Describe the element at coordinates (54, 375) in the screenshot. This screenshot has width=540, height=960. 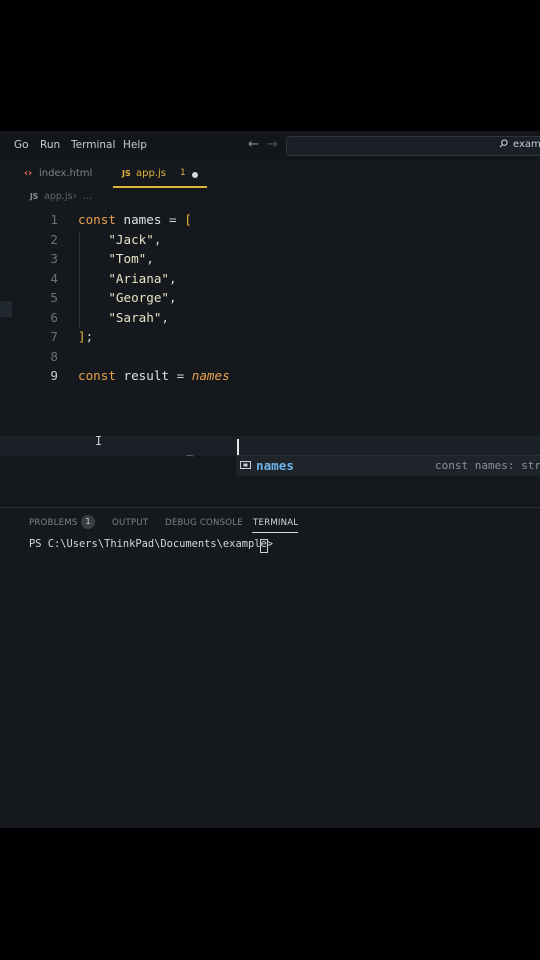
I see `line-number: 9` at that location.